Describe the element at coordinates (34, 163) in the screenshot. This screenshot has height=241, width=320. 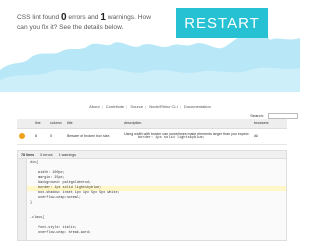
I see `code-line: div{` at that location.